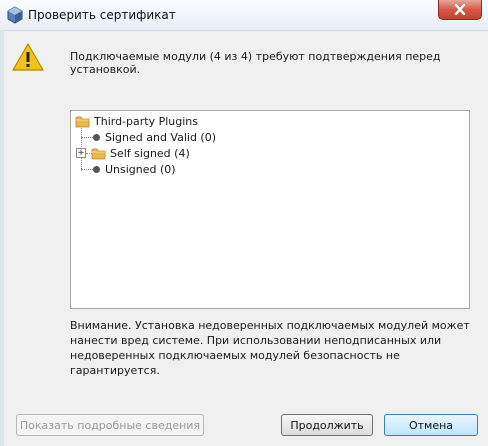  What do you see at coordinates (146, 121) in the screenshot?
I see `tree-root-label: Third-party Plugins` at bounding box center [146, 121].